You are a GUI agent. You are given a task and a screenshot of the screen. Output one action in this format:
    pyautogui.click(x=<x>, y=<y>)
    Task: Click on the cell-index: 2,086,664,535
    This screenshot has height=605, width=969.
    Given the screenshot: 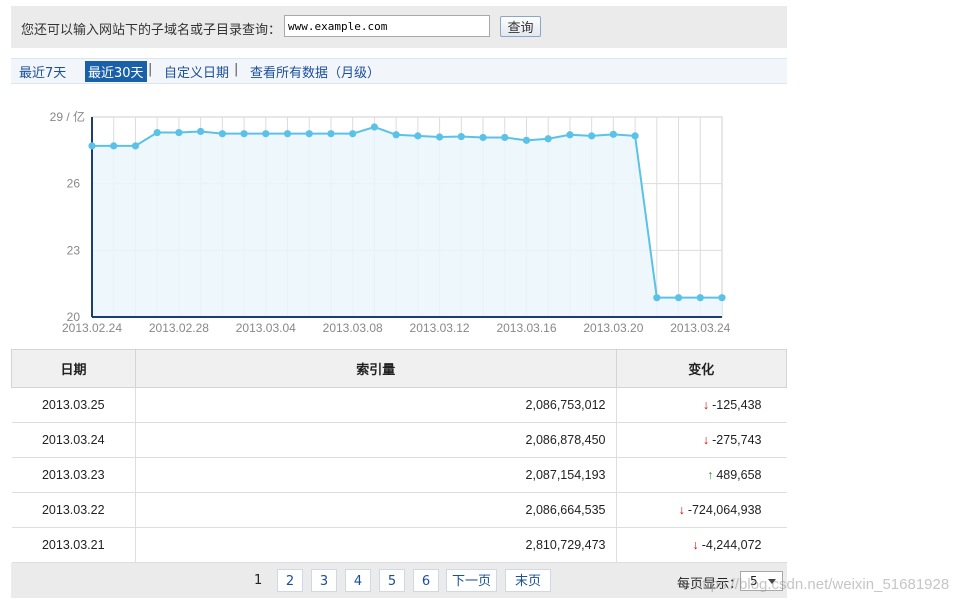 What is the action you would take?
    pyautogui.click(x=376, y=510)
    